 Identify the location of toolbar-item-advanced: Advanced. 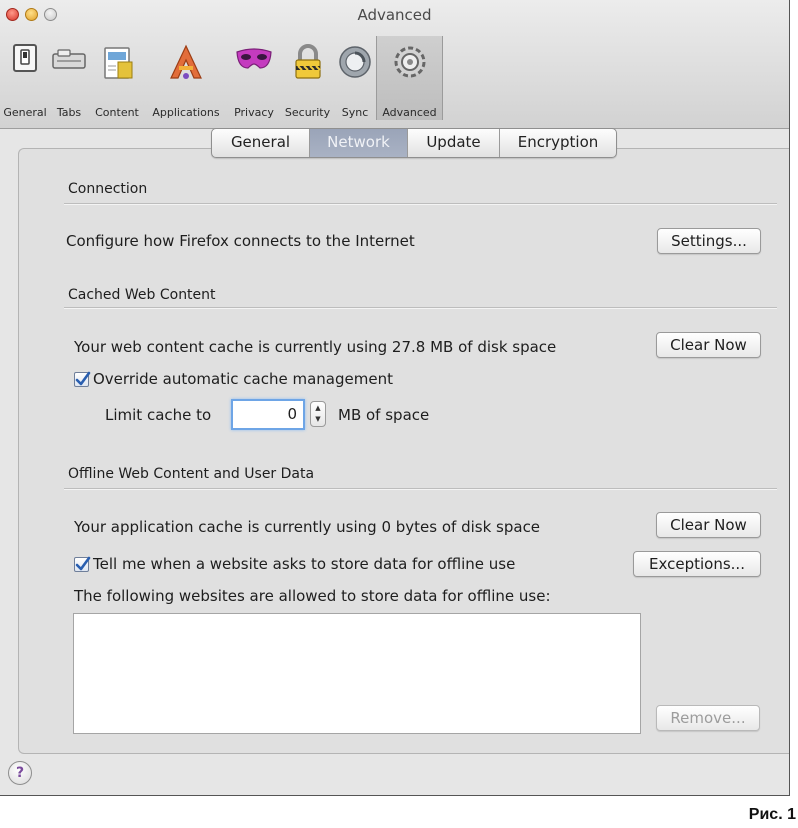
(409, 78).